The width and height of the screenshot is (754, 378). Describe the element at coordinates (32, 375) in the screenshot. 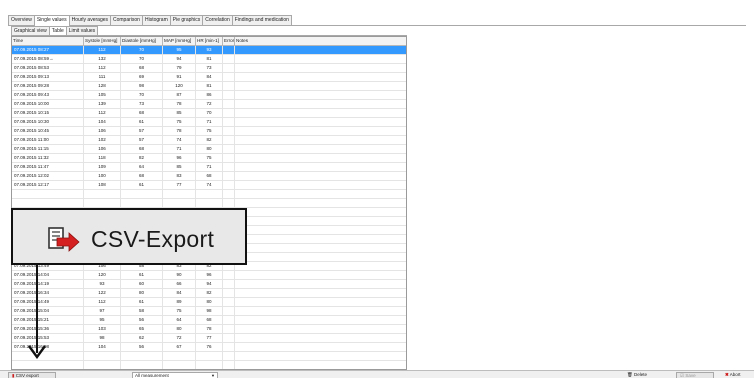

I see `csv-export-button: ▮ CSV export` at that location.